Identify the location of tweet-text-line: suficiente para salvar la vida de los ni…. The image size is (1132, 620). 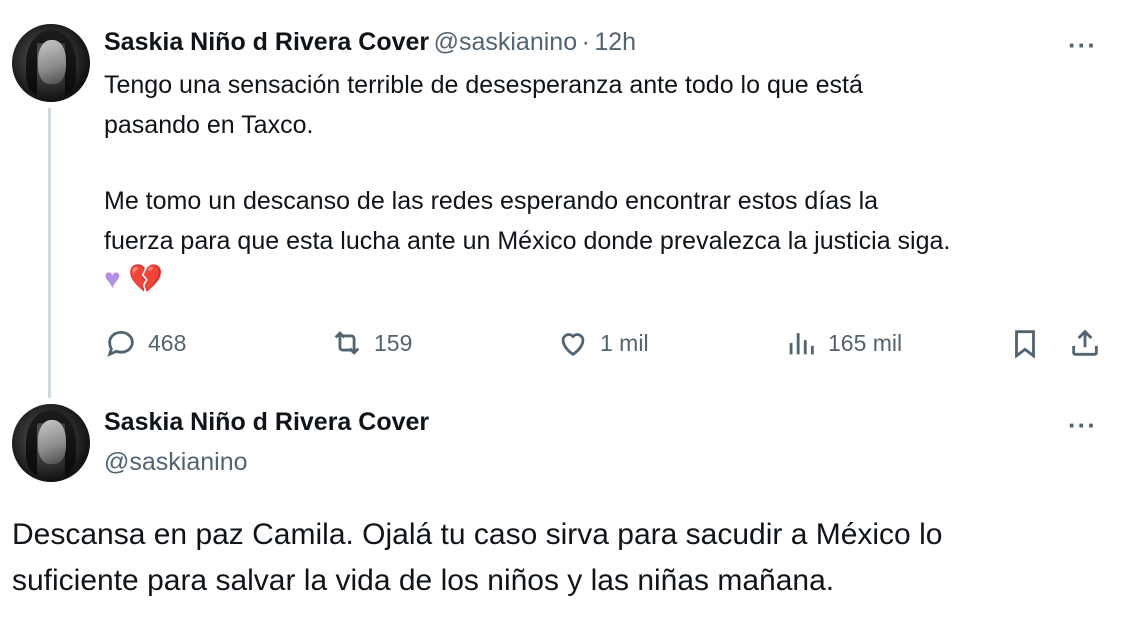
(423, 580).